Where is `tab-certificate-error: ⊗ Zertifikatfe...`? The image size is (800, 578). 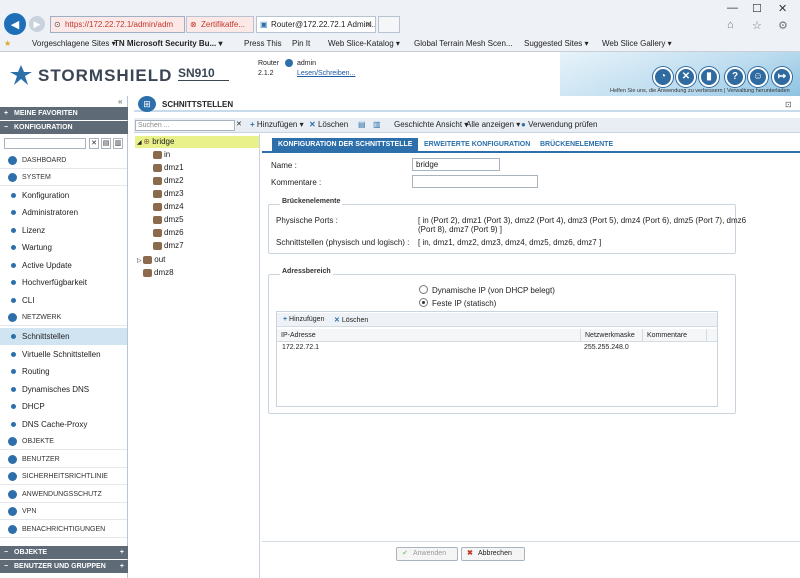
tab-certificate-error: ⊗ Zertifikatfe... is located at coordinates (220, 24).